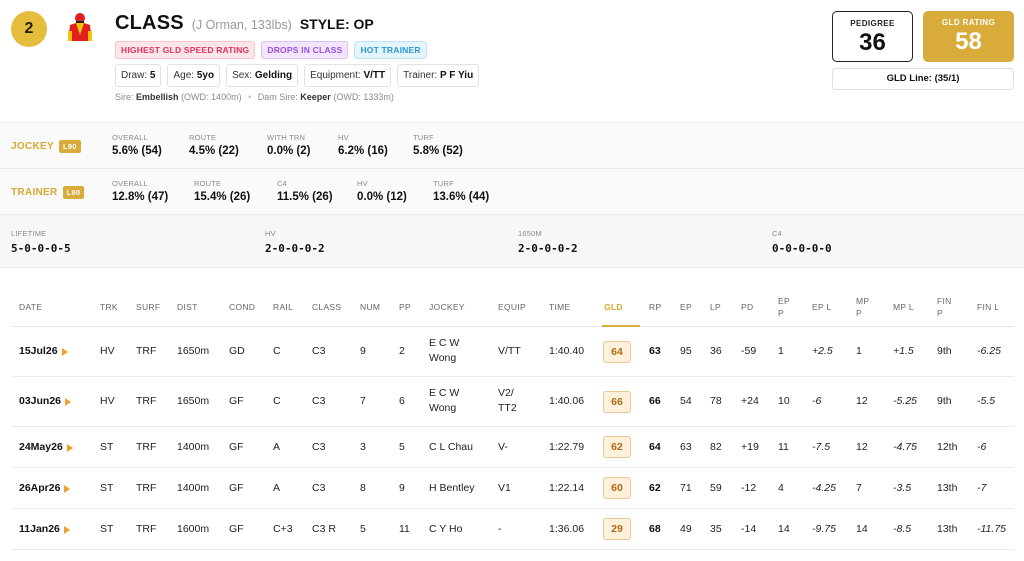 The height and width of the screenshot is (561, 1024). Describe the element at coordinates (988, 307) in the screenshot. I see `th-fin-l: FIN L` at that location.